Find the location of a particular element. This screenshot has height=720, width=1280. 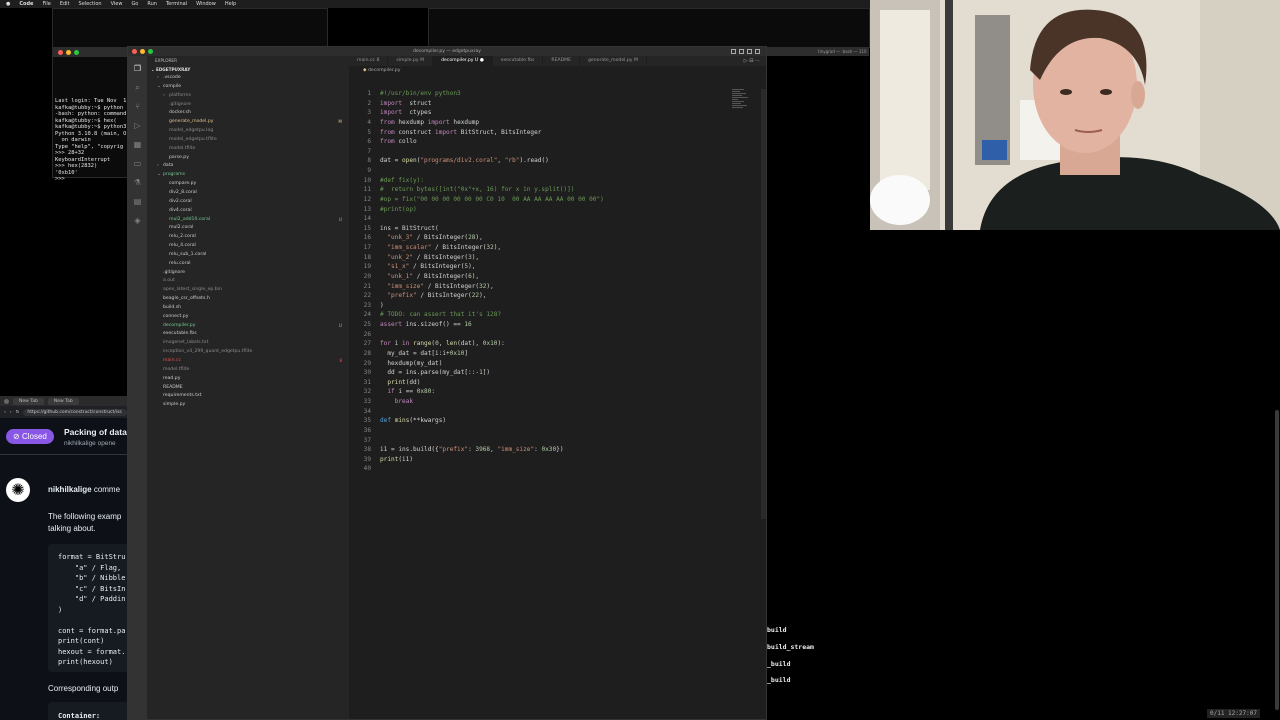

file-tree-item: imagenet_labels.txt is located at coordinates (248, 343).